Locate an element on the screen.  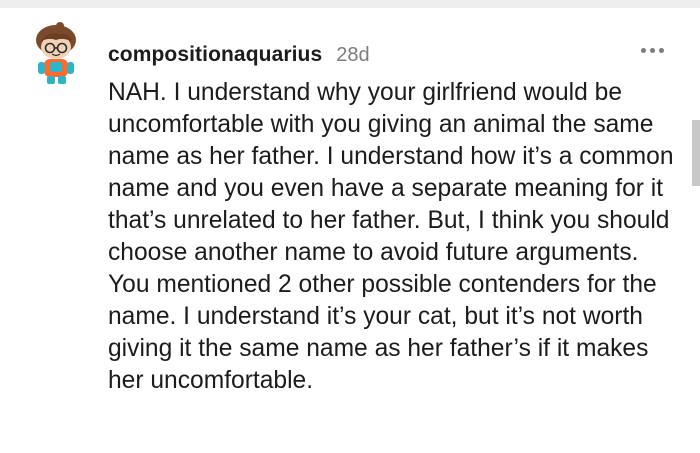
more-options-button is located at coordinates (652, 50).